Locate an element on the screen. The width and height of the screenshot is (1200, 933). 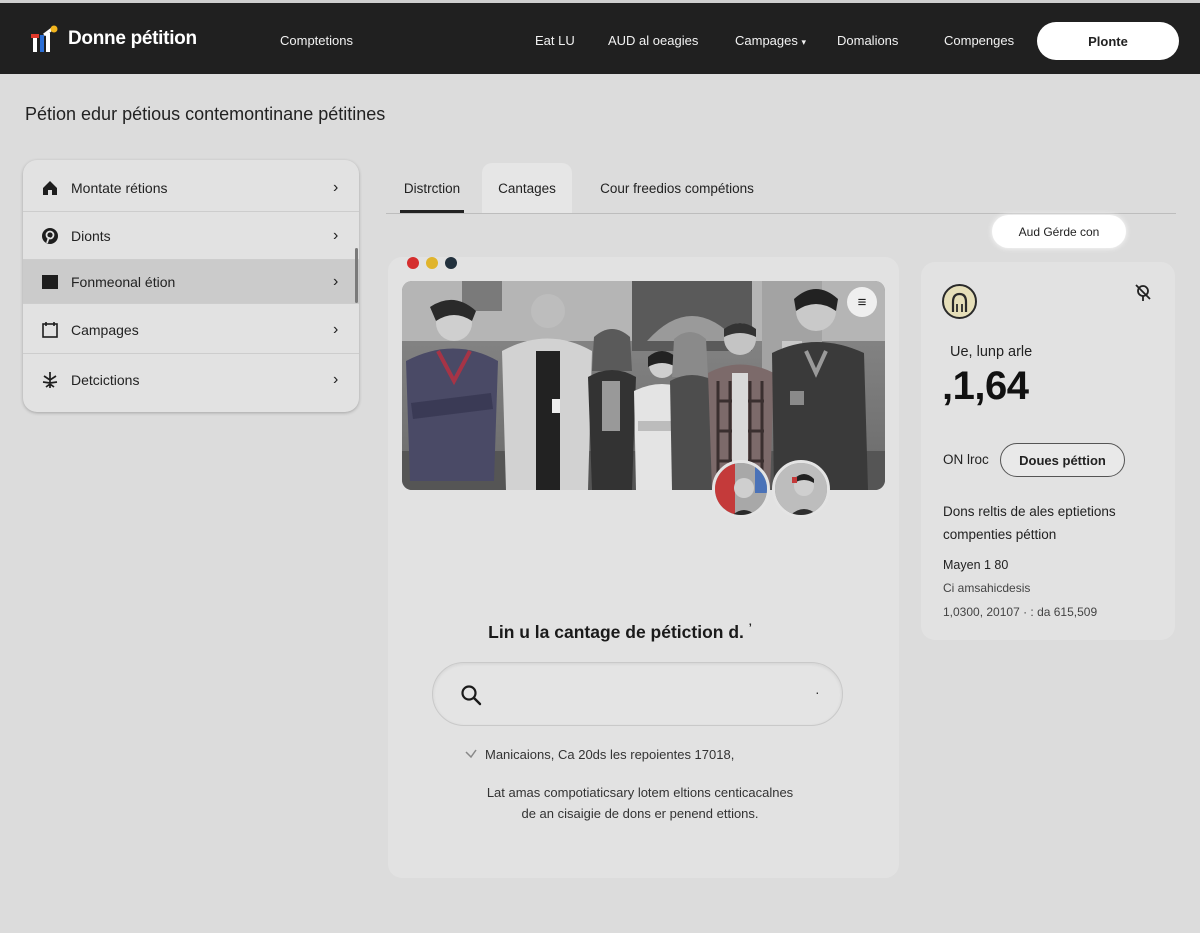
sidebar-item-label: Detcictions is located at coordinates (105, 380).